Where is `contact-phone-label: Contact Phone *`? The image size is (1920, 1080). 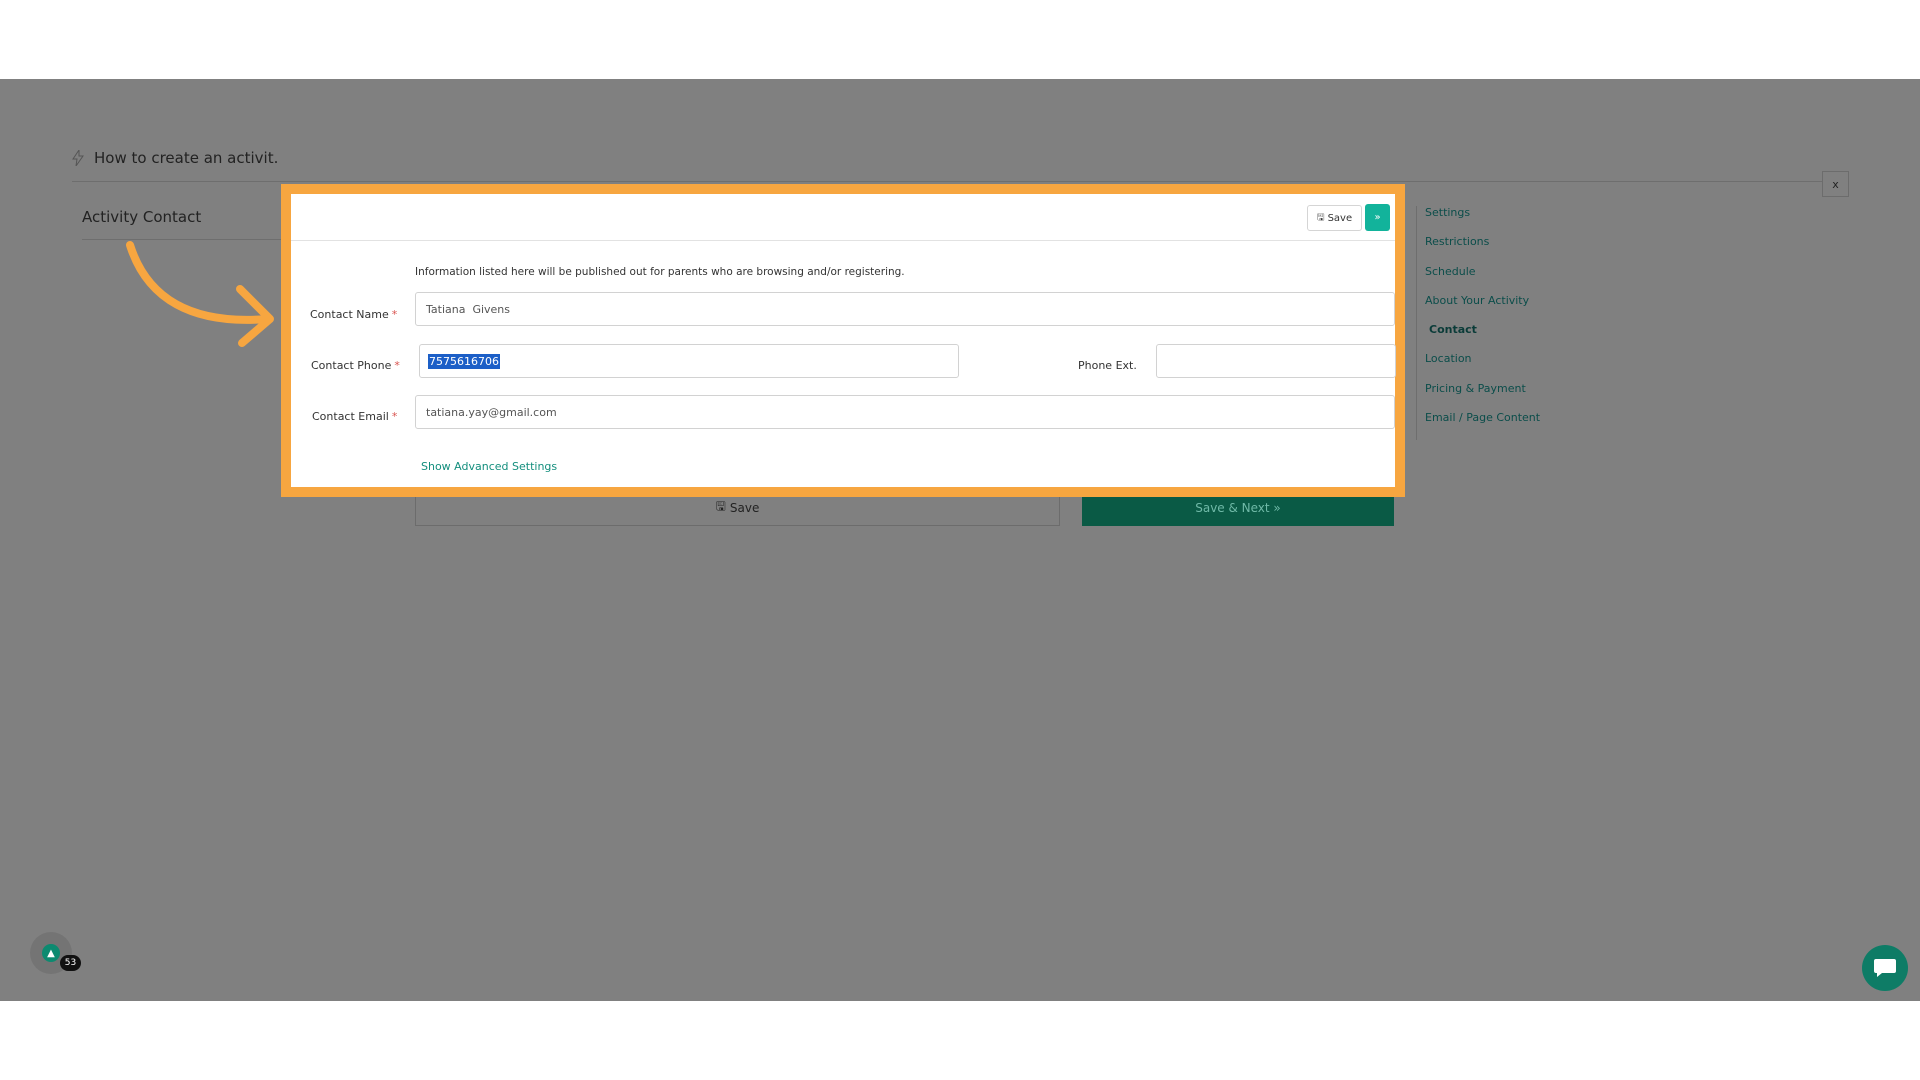
contact-phone-label: Contact Phone * is located at coordinates (355, 365).